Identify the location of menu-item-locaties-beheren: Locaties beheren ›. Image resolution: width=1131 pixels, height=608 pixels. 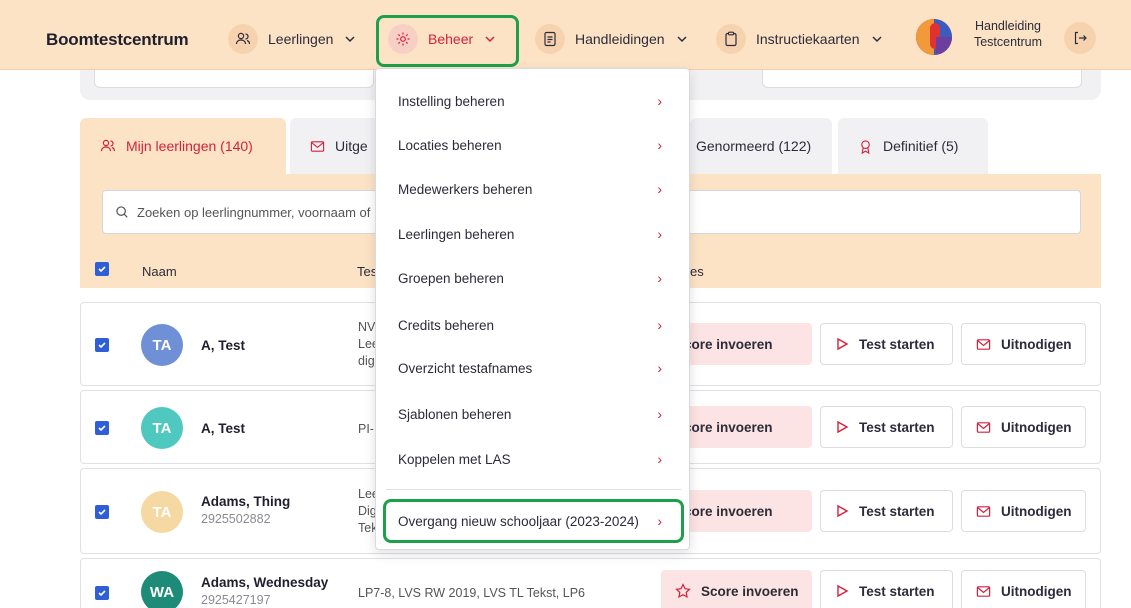
(538, 145).